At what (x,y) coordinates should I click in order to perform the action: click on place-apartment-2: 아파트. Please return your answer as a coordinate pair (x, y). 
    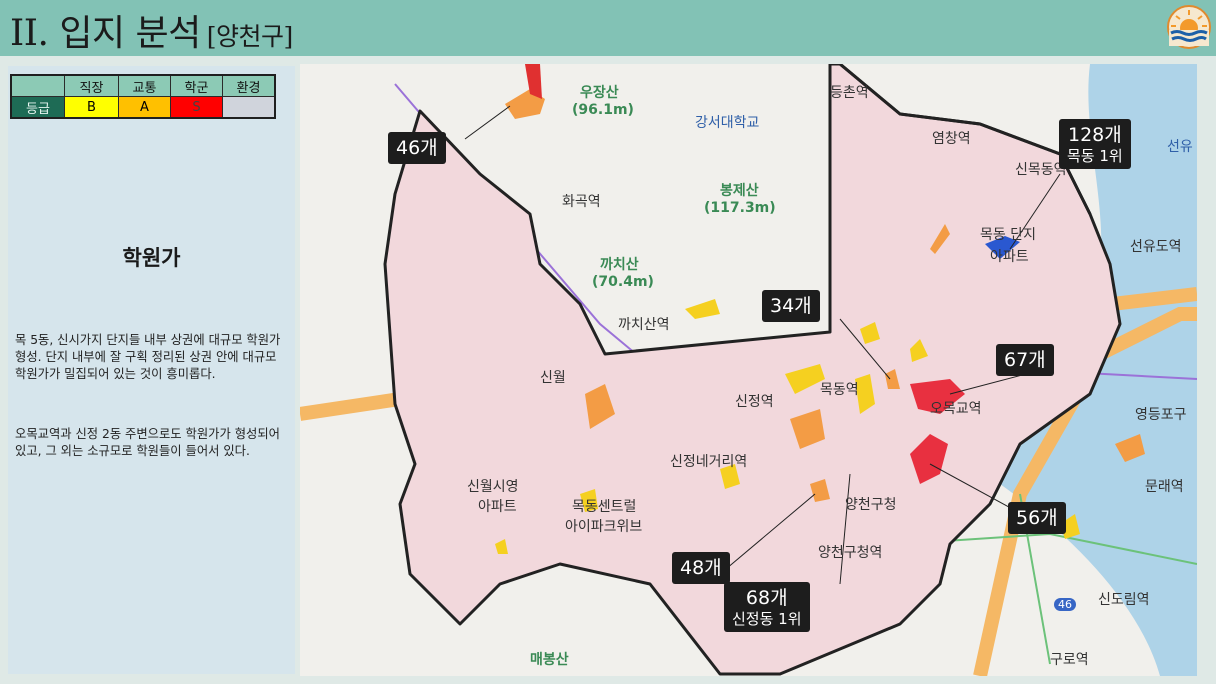
    Looking at the image, I should click on (497, 507).